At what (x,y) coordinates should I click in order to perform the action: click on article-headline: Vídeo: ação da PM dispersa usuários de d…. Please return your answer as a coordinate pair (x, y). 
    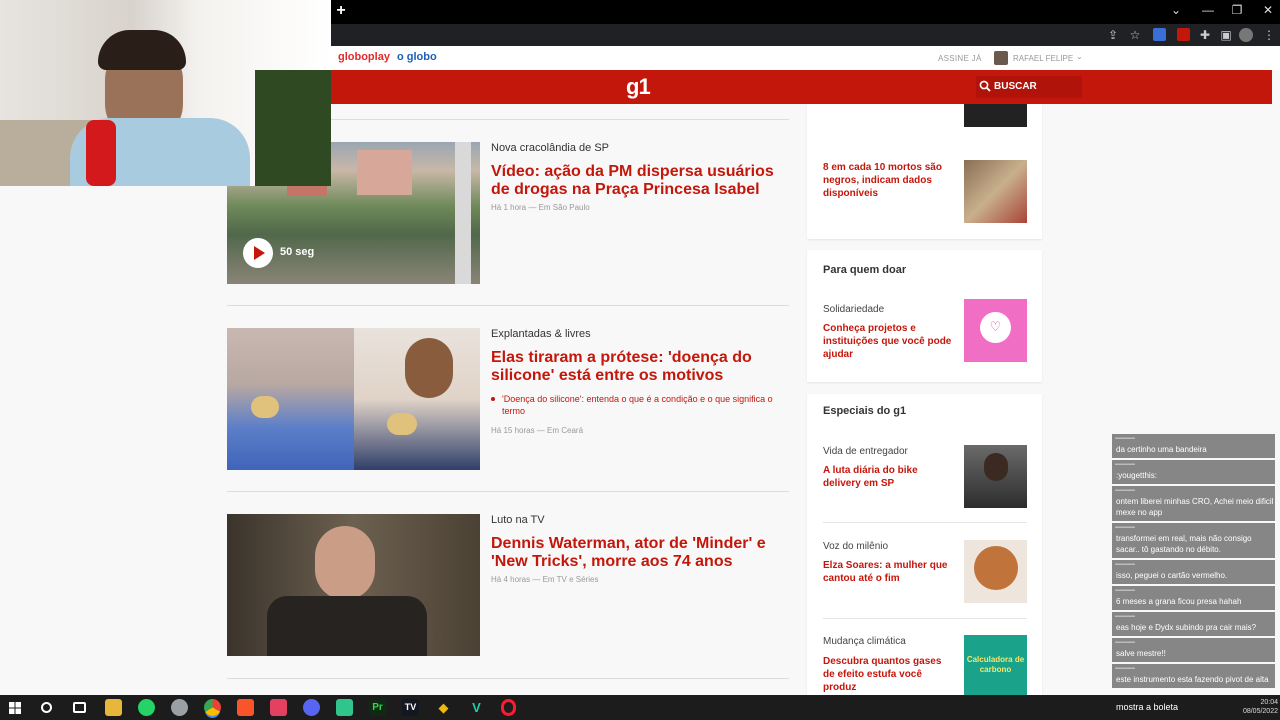
    Looking at the image, I should click on (641, 181).